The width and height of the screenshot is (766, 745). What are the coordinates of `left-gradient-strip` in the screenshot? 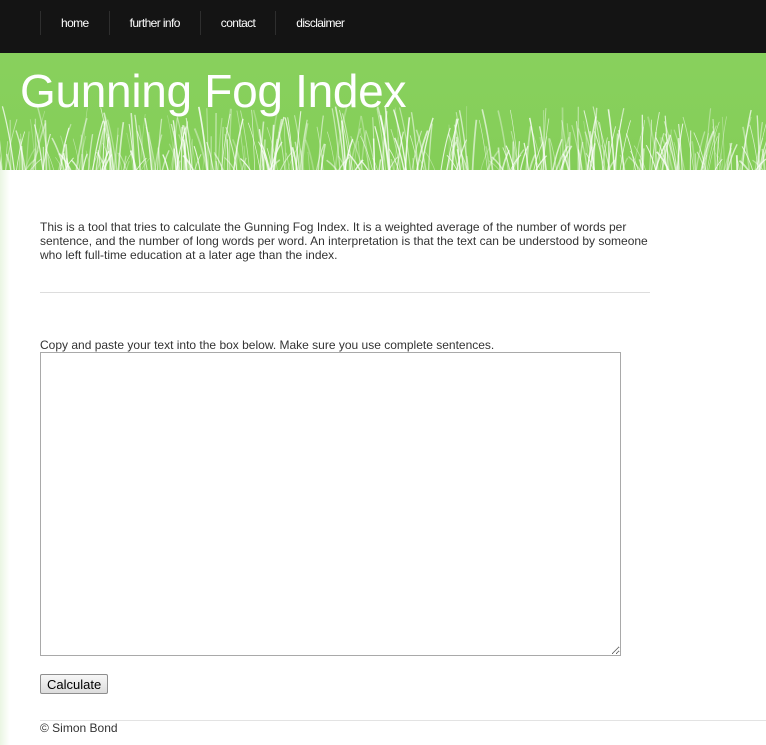 It's located at (5, 457).